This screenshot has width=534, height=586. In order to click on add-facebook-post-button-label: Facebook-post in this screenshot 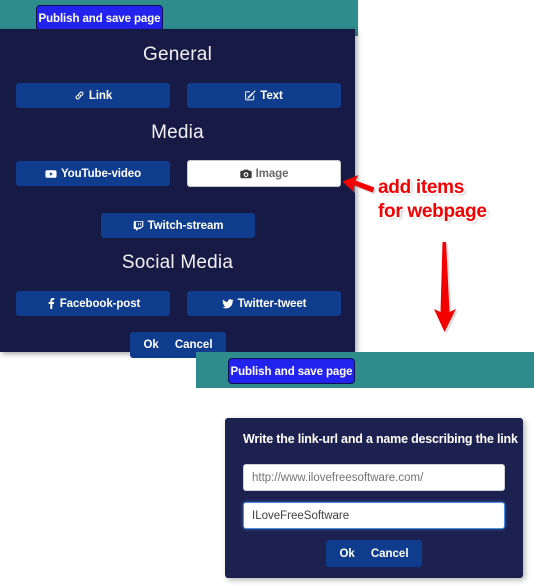, I will do `click(100, 303)`.